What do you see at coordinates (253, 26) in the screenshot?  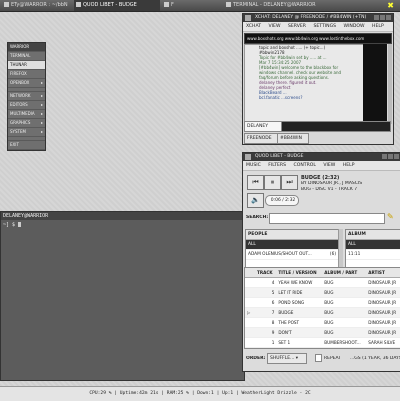 I see `menu-xchat: XCHAT` at bounding box center [253, 26].